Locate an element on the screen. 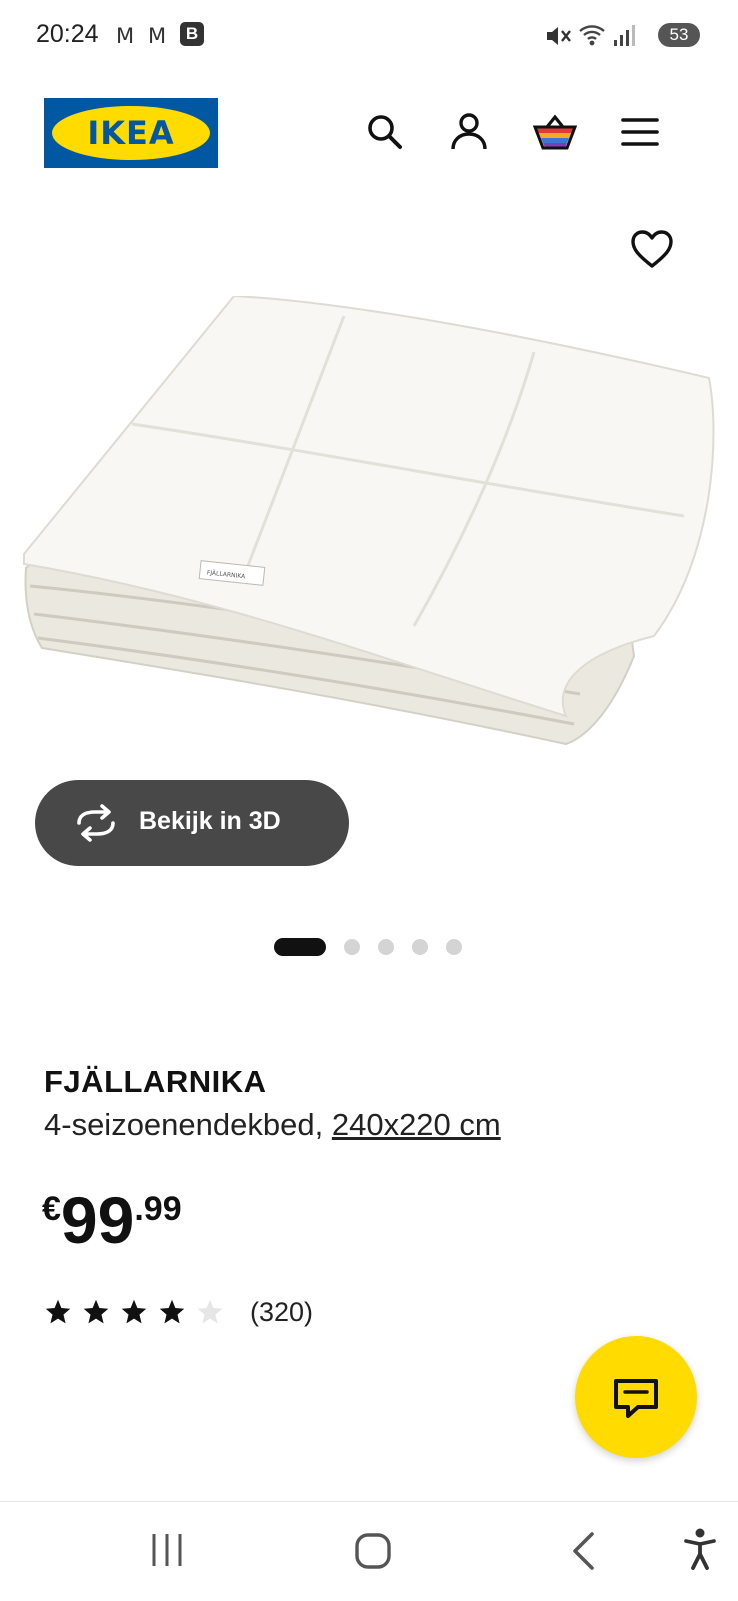 Image resolution: width=738 pixels, height=1601 pixels. ikea-logo: IKEA is located at coordinates (131, 133).